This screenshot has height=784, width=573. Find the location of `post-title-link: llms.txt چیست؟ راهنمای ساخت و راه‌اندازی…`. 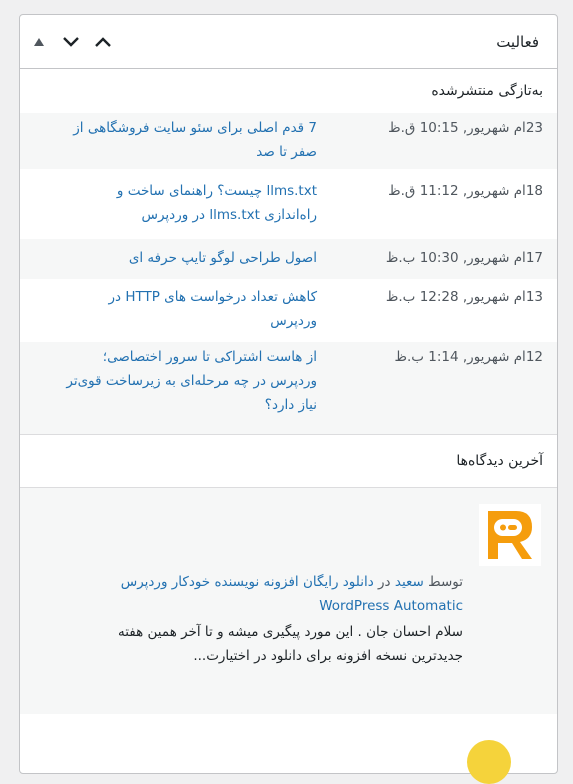

post-title-link: llms.txt چیست؟ راهنمای ساخت و راه‌اندازی… is located at coordinates (177, 203).